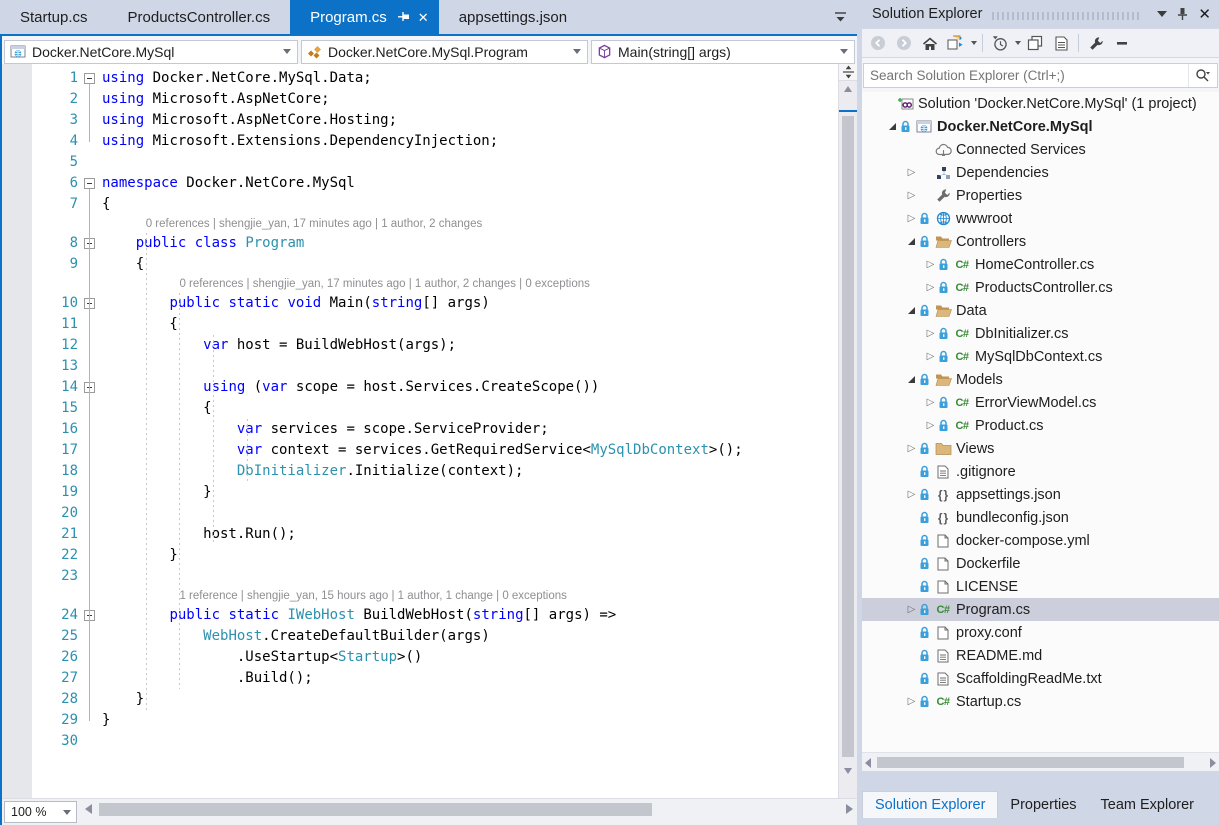 This screenshot has height=825, width=1219. I want to click on tree-item-bundleconfig-json: { } bundleconfig.json, so click(1040, 517).